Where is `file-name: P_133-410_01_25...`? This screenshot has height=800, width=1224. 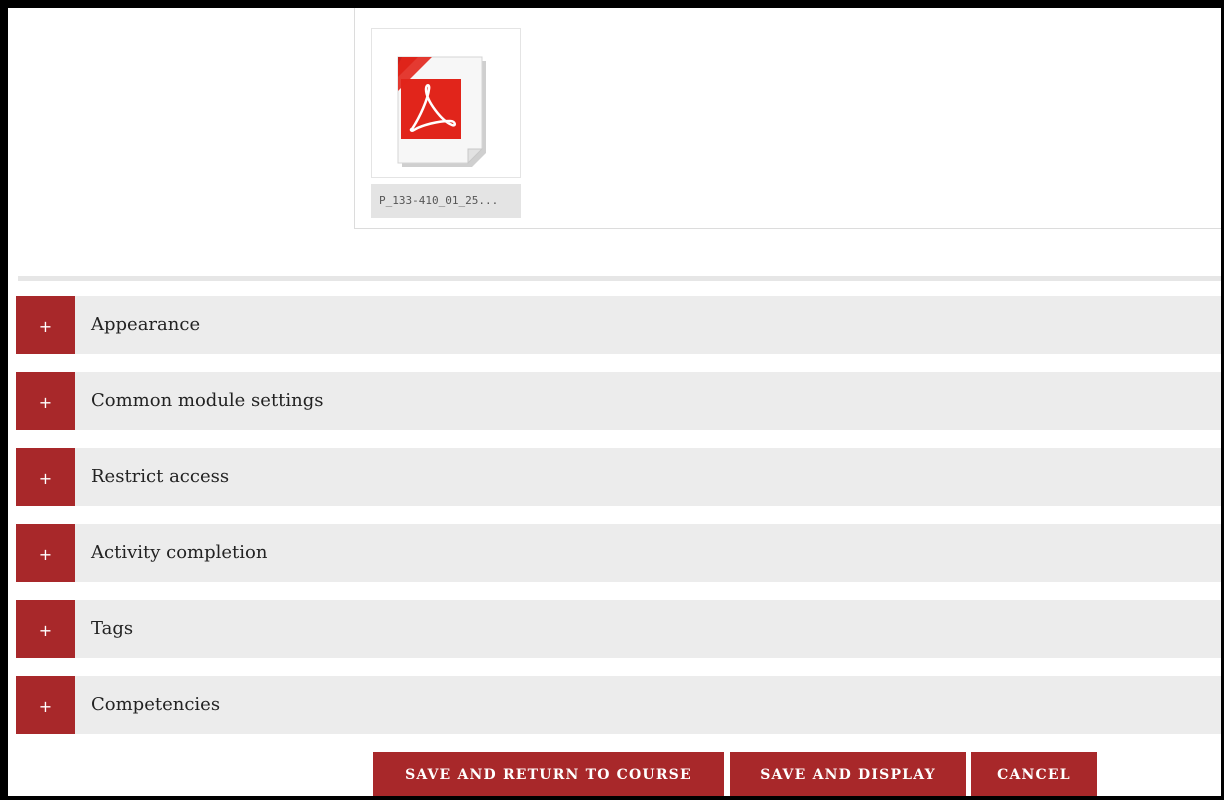
file-name: P_133-410_01_25... is located at coordinates (446, 201).